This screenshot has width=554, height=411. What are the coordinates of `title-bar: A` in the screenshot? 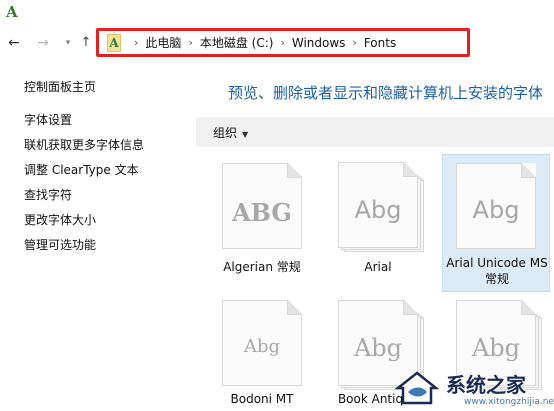 It's located at (277, 13).